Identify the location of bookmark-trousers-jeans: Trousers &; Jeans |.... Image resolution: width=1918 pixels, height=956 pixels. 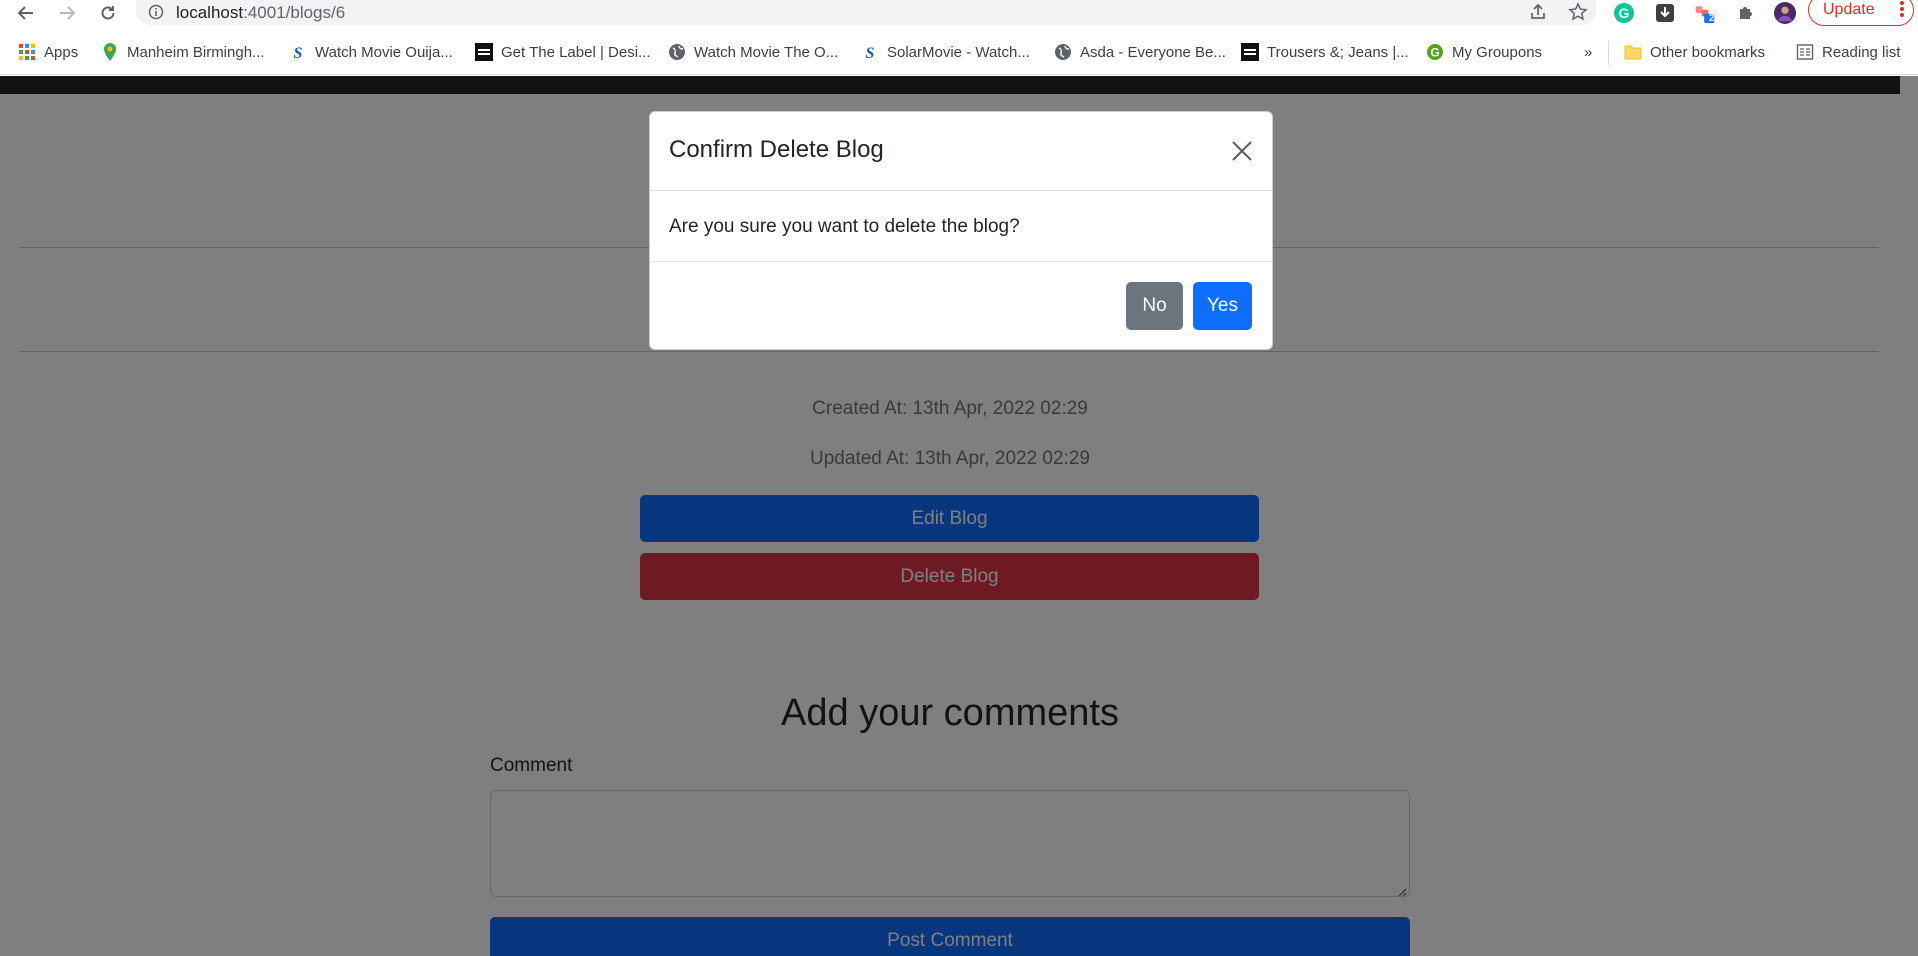
(1325, 52).